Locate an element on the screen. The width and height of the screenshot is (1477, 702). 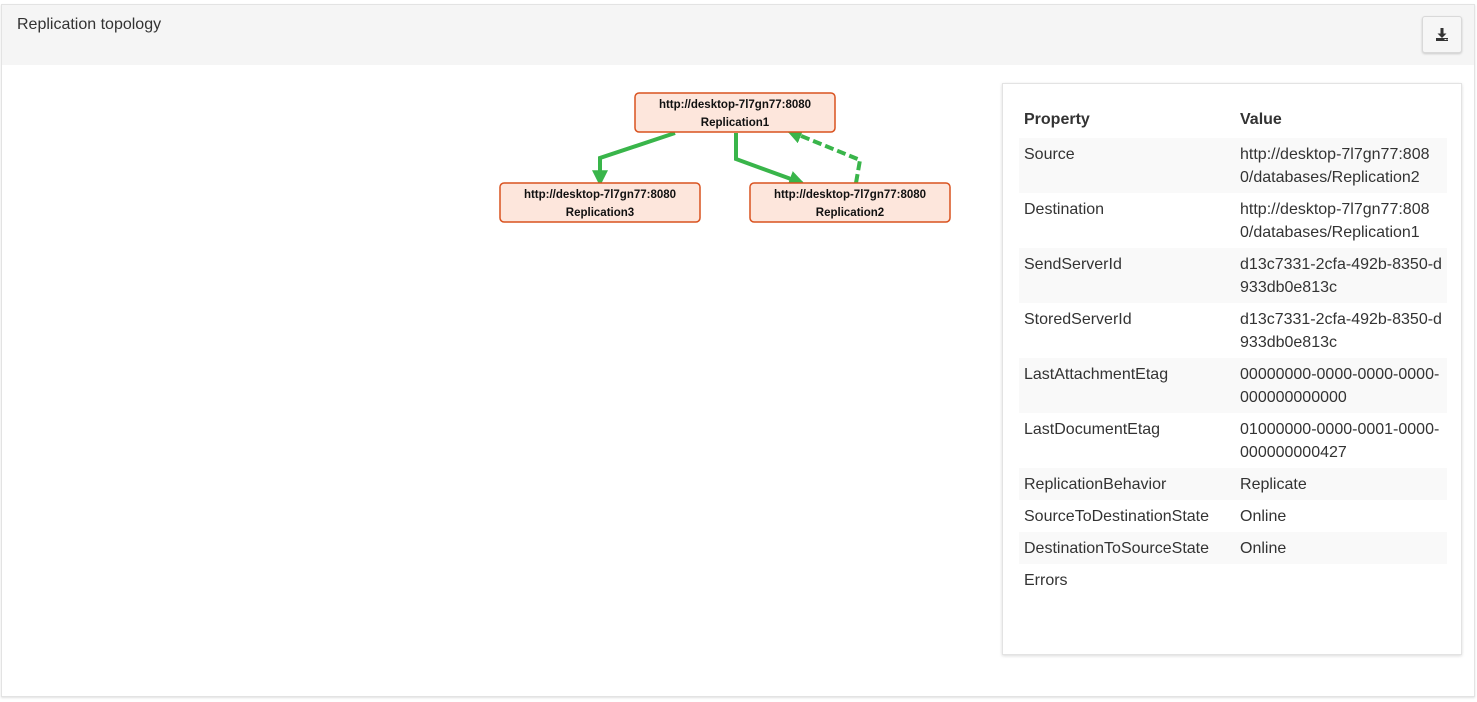
table-row: ReplicationBehavior Replicate is located at coordinates (1233, 484).